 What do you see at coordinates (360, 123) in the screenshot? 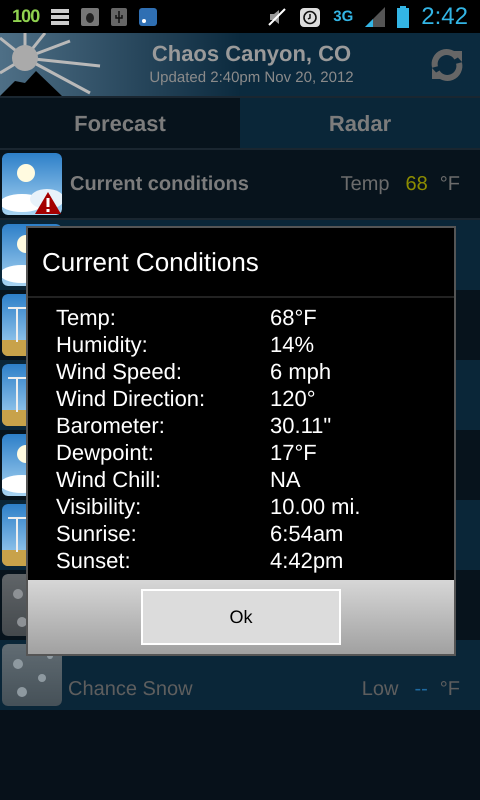
I see `tab: Radar` at bounding box center [360, 123].